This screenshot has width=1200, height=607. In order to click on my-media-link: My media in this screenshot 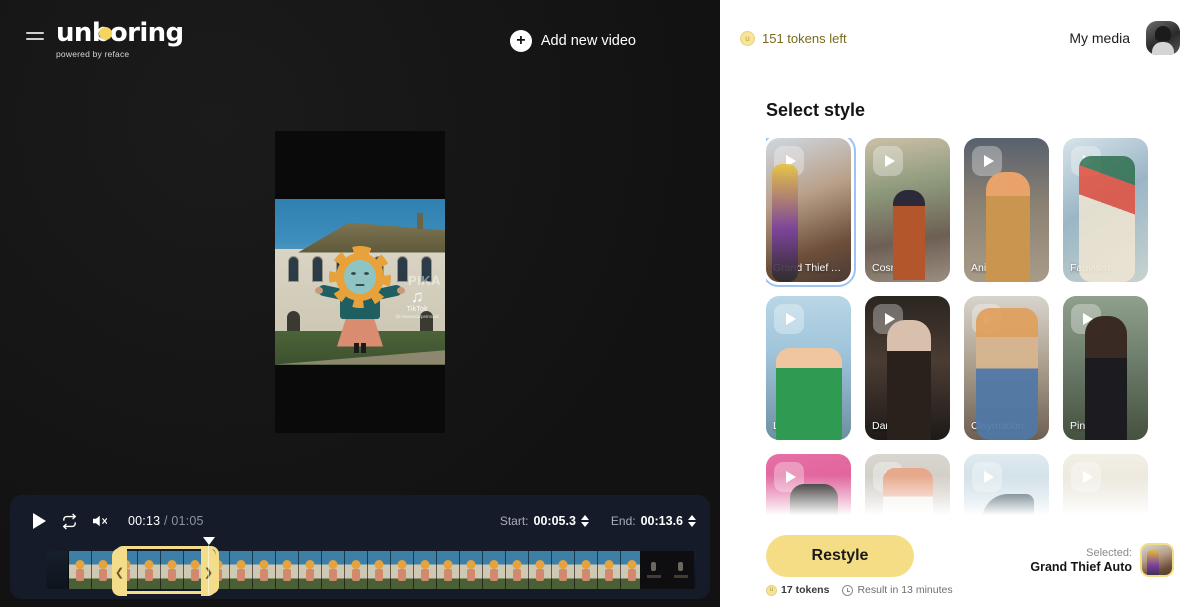, I will do `click(1099, 38)`.